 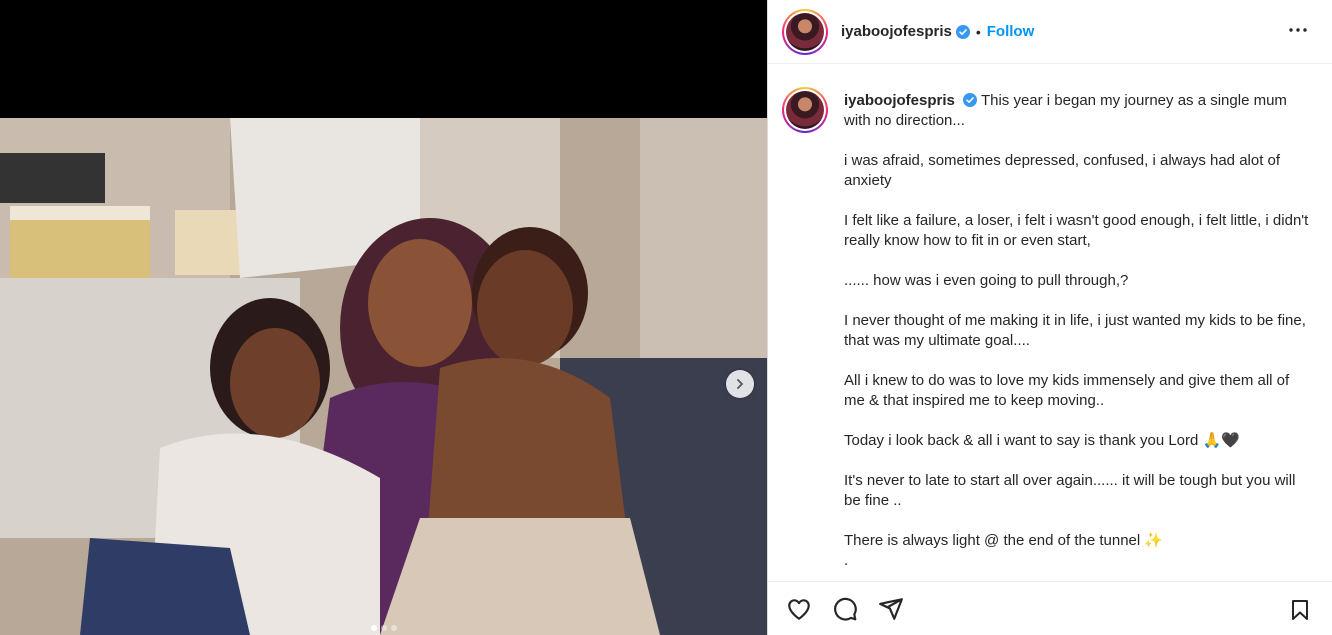 What do you see at coordinates (896, 31) in the screenshot?
I see `post-username: iyaboojofespris` at bounding box center [896, 31].